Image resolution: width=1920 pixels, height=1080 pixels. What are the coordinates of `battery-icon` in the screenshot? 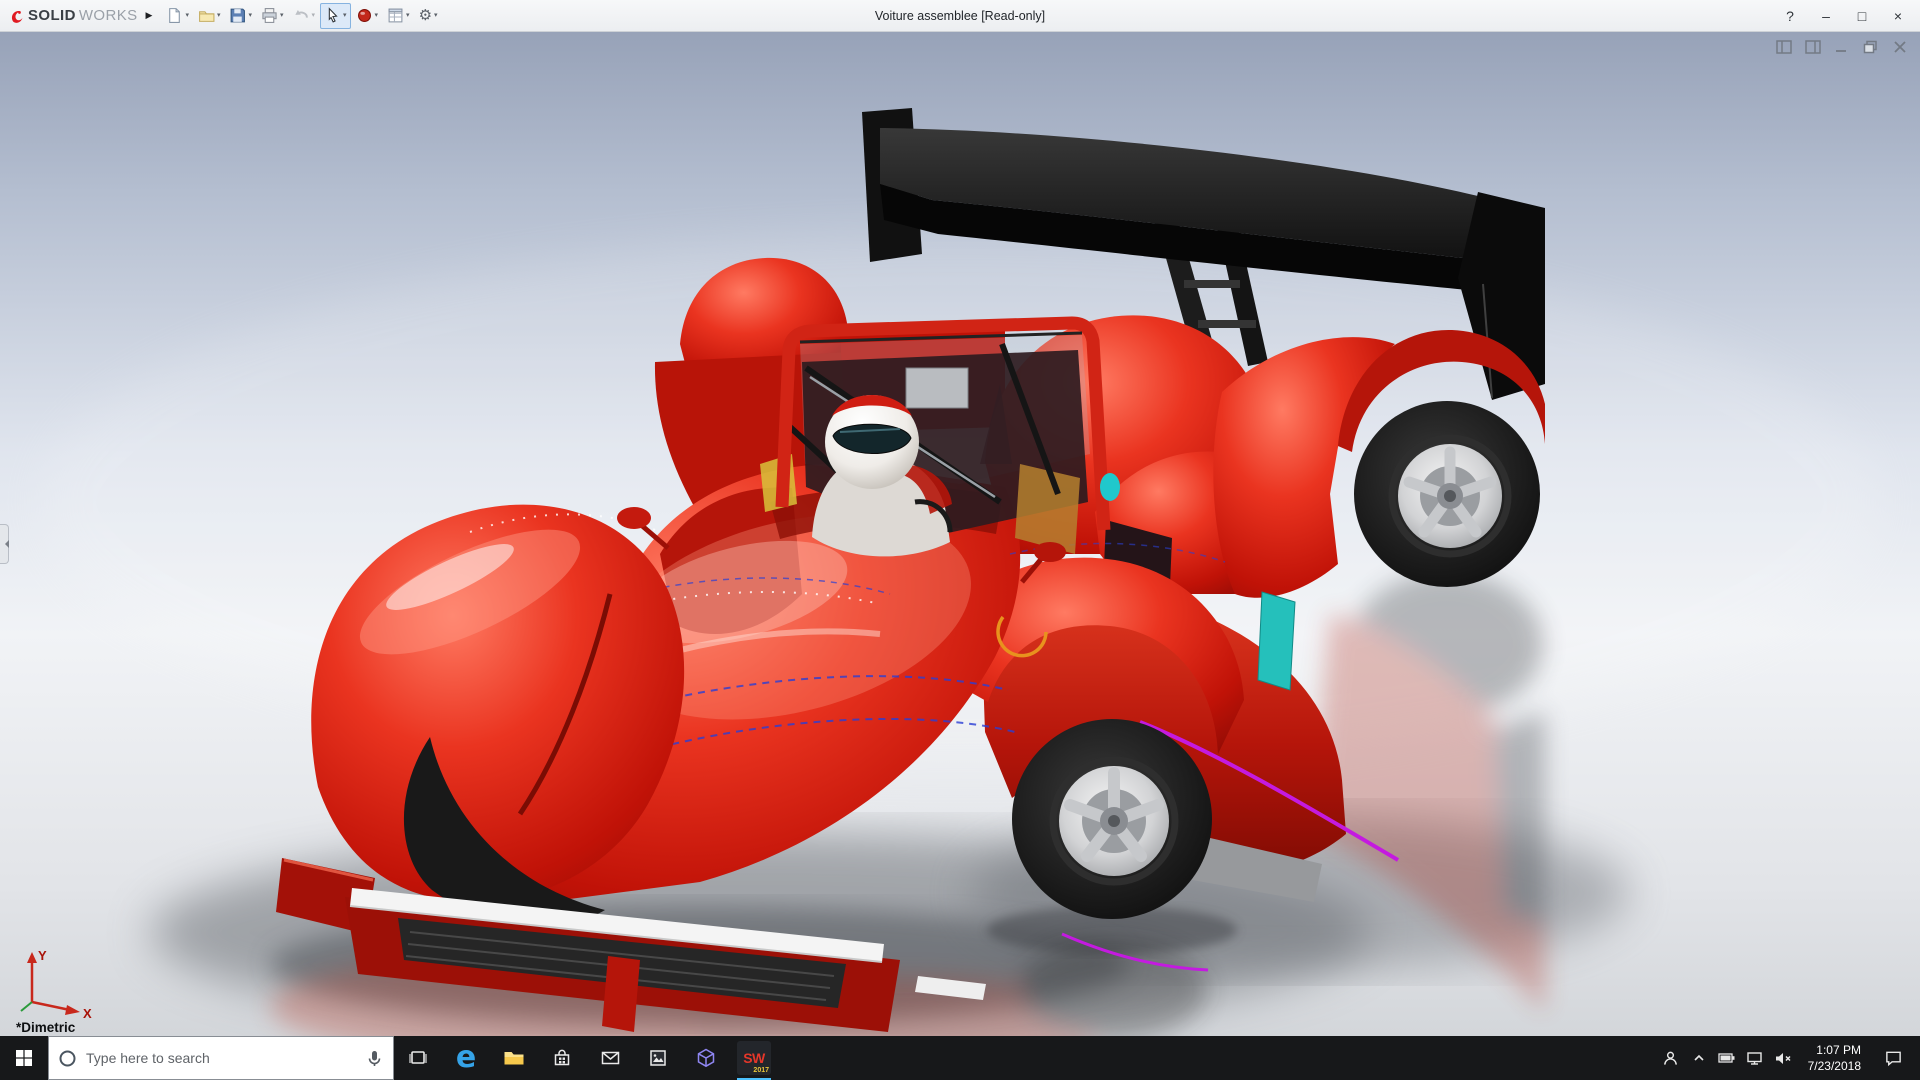 It's located at (1726, 1058).